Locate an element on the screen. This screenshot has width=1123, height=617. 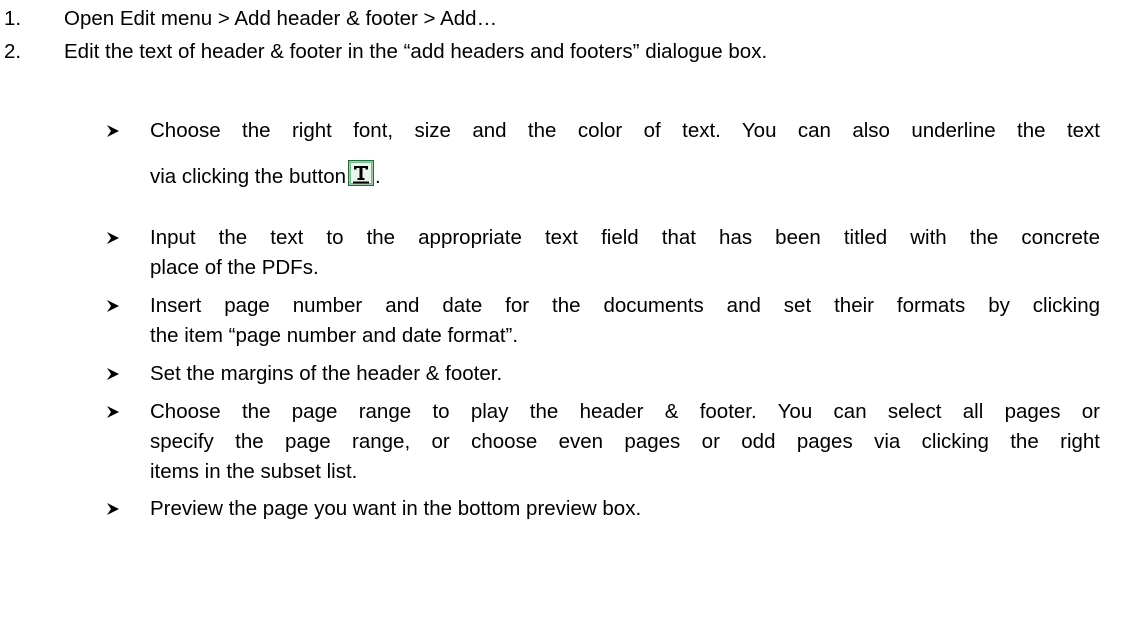
underline-text-button-icon is located at coordinates (361, 173).